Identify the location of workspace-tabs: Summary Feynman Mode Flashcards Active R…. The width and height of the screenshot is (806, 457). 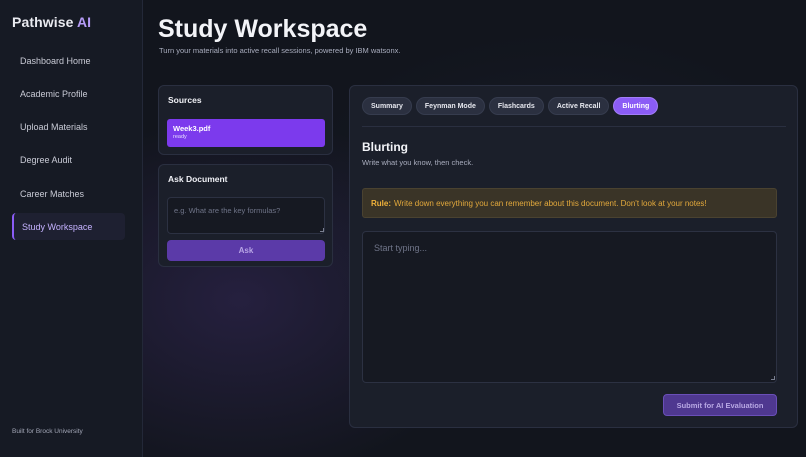
(510, 106).